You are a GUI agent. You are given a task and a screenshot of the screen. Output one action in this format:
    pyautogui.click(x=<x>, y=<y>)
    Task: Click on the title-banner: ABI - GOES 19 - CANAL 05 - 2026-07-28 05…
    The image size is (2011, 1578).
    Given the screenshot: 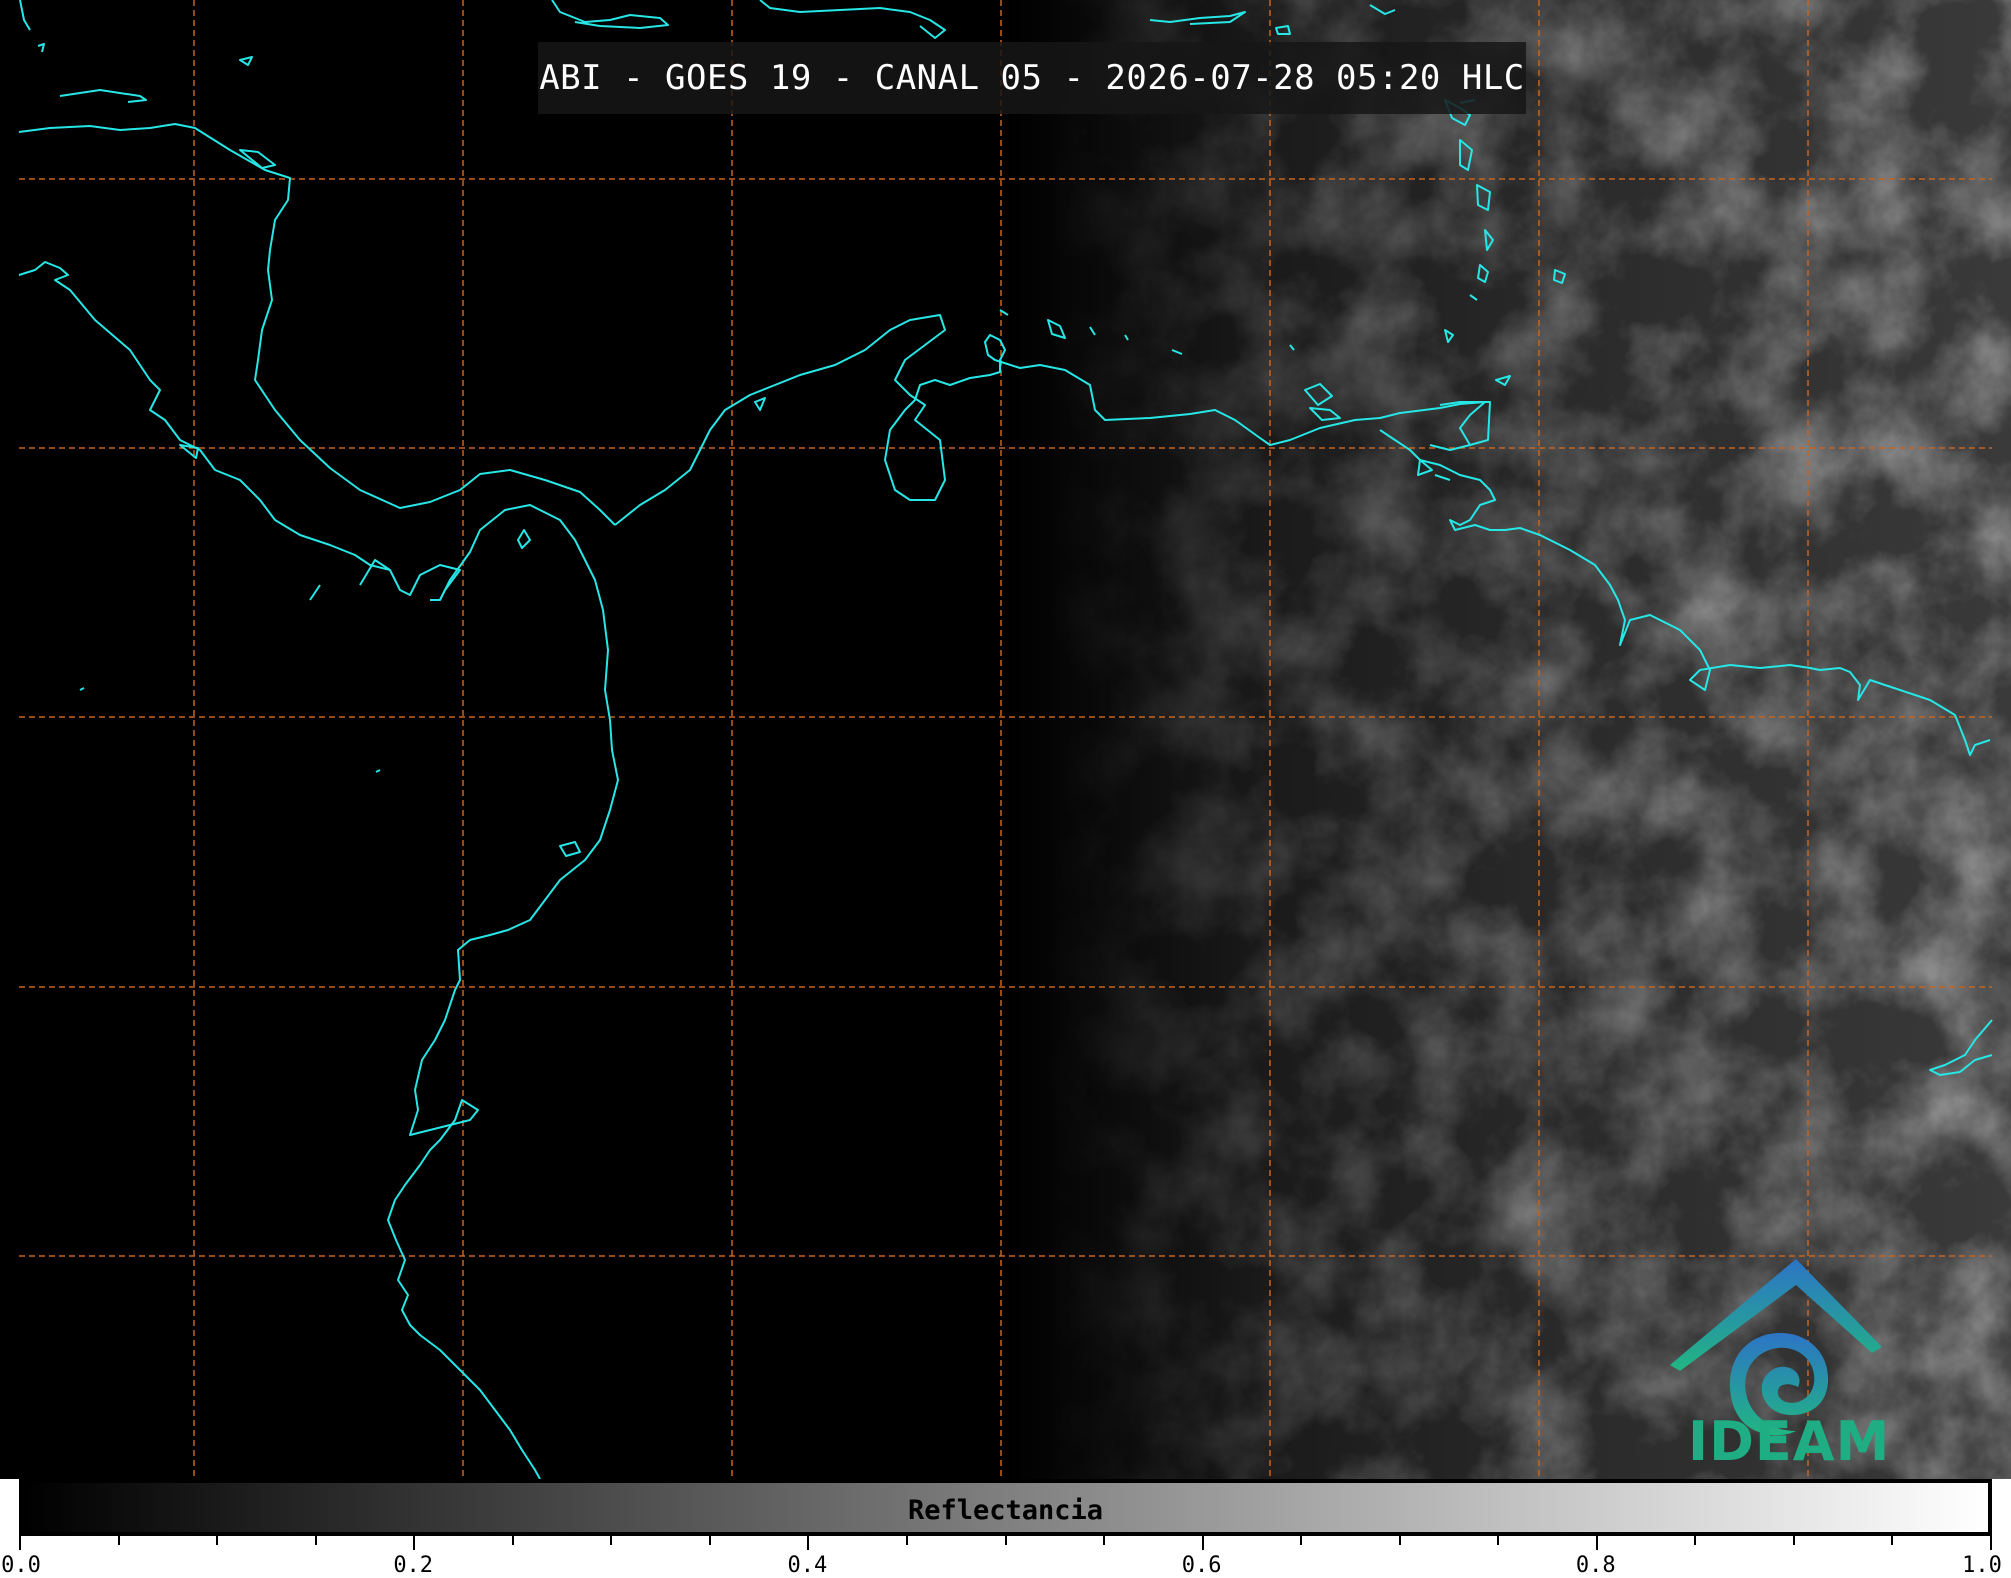 What is the action you would take?
    pyautogui.click(x=1032, y=78)
    